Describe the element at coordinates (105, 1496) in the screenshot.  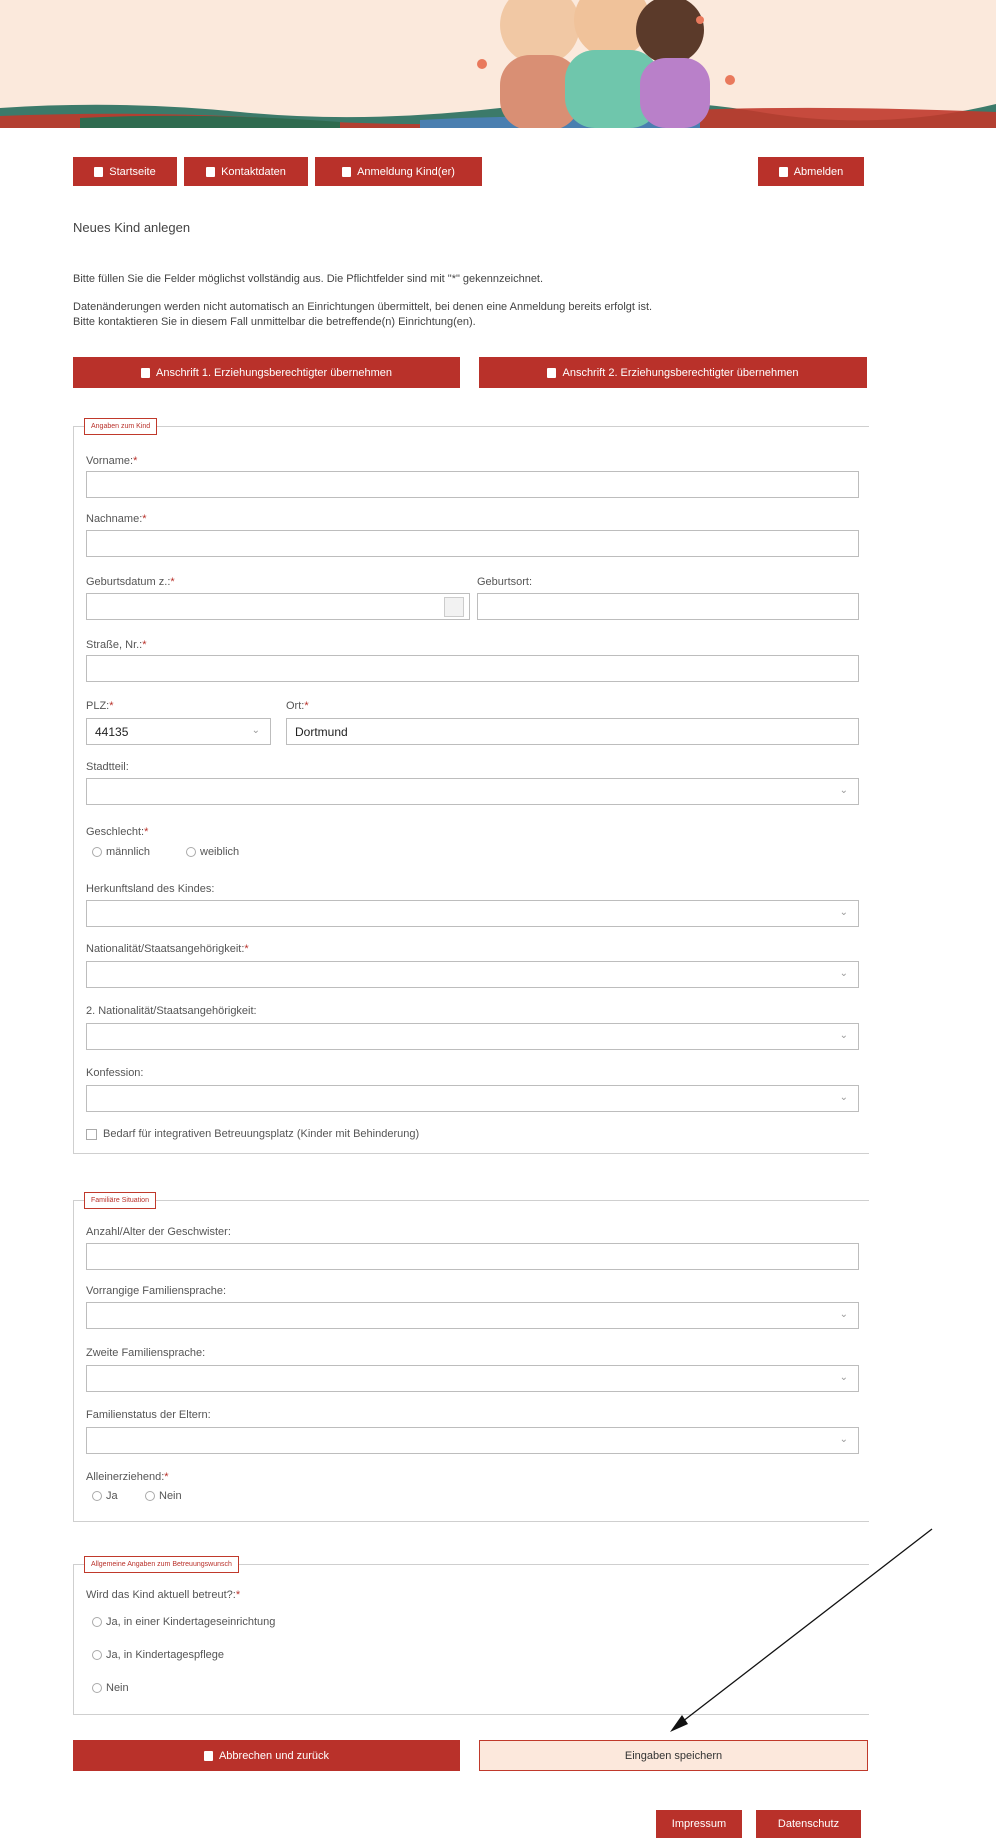
I see `single-parent-yes-radio: Ja` at that location.